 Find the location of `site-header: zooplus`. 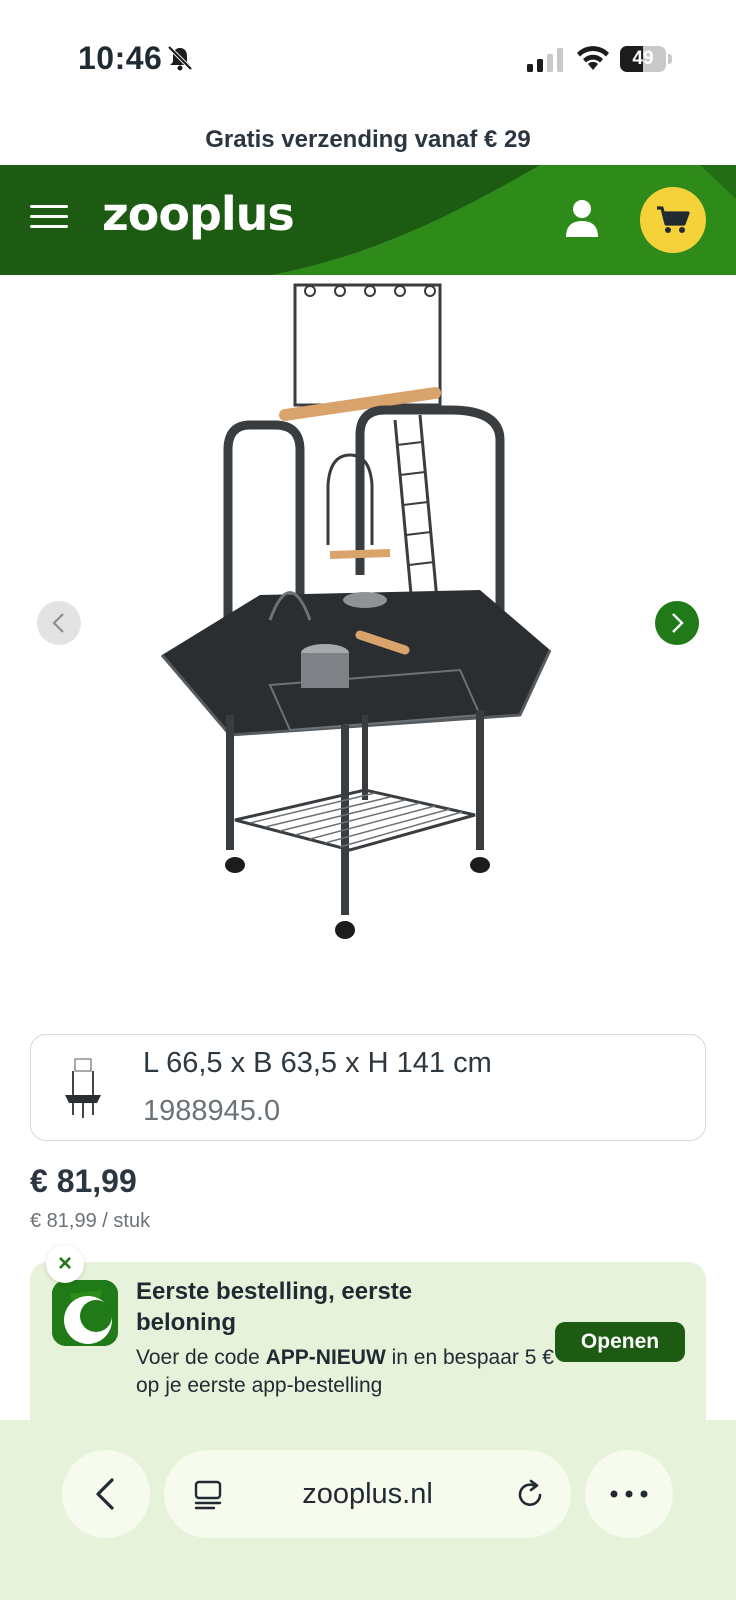

site-header: zooplus is located at coordinates (368, 220).